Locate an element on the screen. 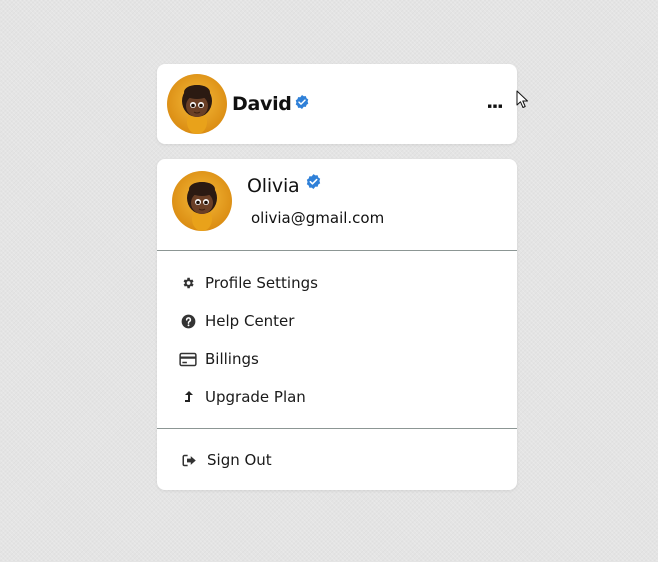  profile-header-card: David is located at coordinates (337, 104).